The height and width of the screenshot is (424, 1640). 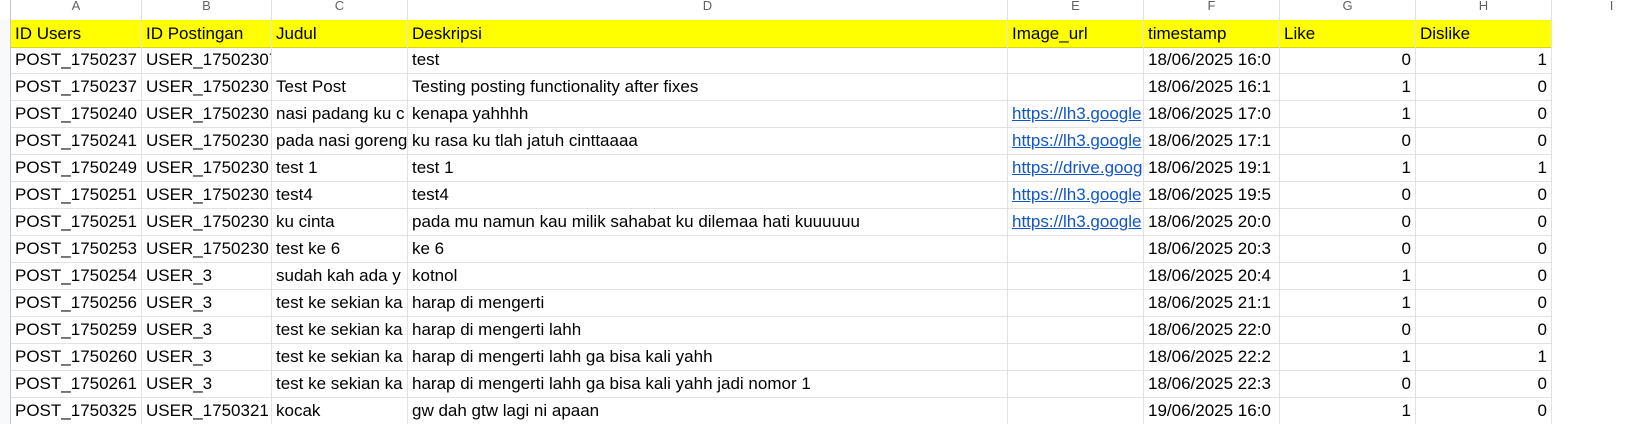 What do you see at coordinates (340, 60) in the screenshot?
I see `cell-judul` at bounding box center [340, 60].